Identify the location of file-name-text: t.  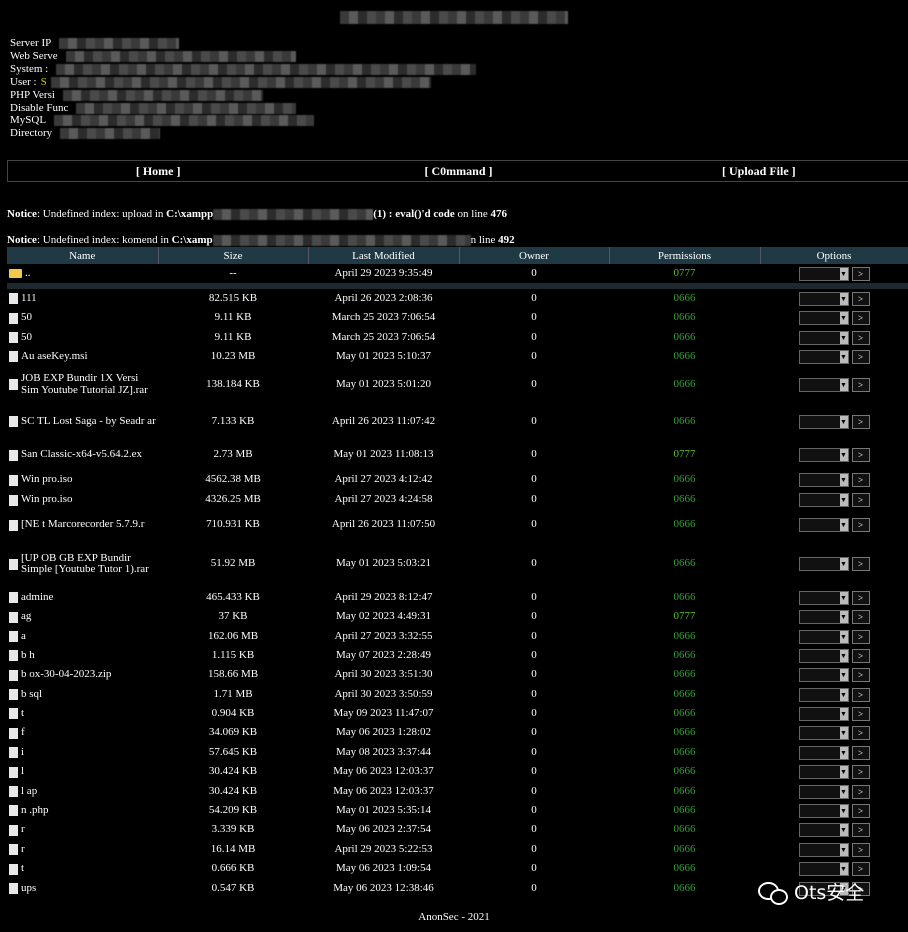
(22, 869).